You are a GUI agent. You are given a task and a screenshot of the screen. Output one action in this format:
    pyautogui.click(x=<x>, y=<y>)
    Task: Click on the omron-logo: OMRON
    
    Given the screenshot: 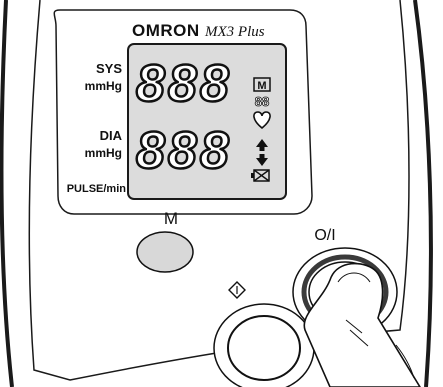 What is the action you would take?
    pyautogui.click(x=166, y=30)
    